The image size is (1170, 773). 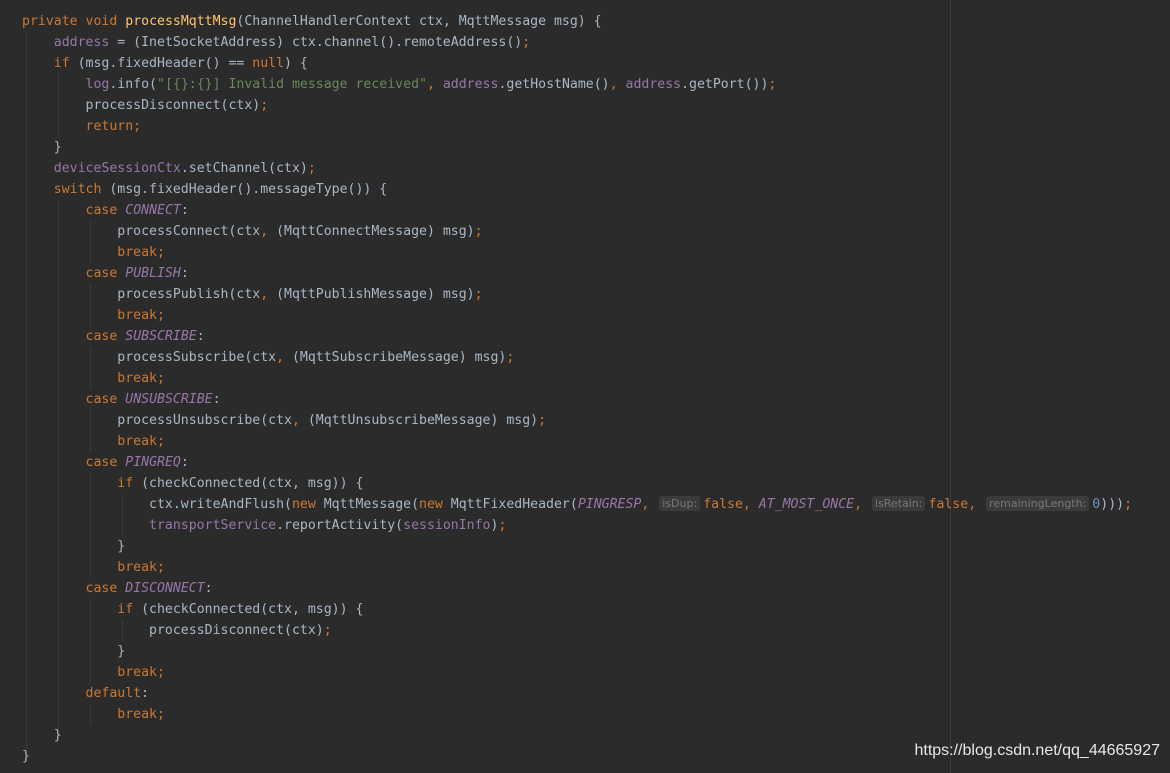 I want to click on code-text: (MqttConnectMessage) msg), so click(x=371, y=231).